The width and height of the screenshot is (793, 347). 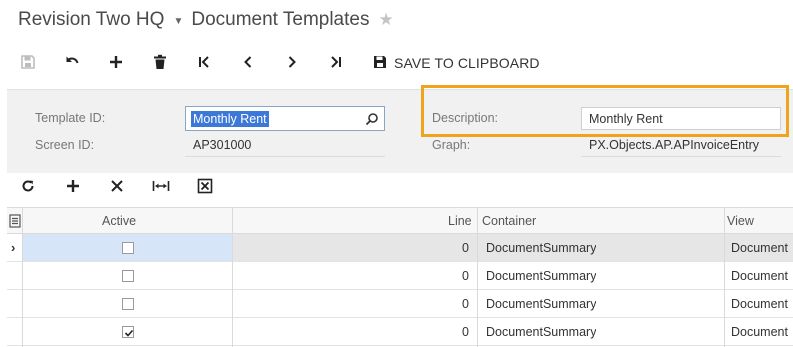 What do you see at coordinates (400, 220) in the screenshot?
I see `grid-header: Active Line Container View` at bounding box center [400, 220].